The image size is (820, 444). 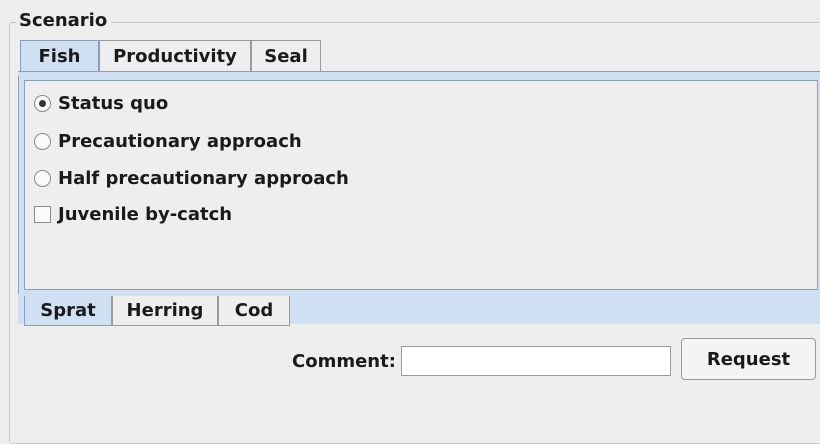 What do you see at coordinates (203, 178) in the screenshot?
I see `half-precautionary-approach-label: Half precautionary approach` at bounding box center [203, 178].